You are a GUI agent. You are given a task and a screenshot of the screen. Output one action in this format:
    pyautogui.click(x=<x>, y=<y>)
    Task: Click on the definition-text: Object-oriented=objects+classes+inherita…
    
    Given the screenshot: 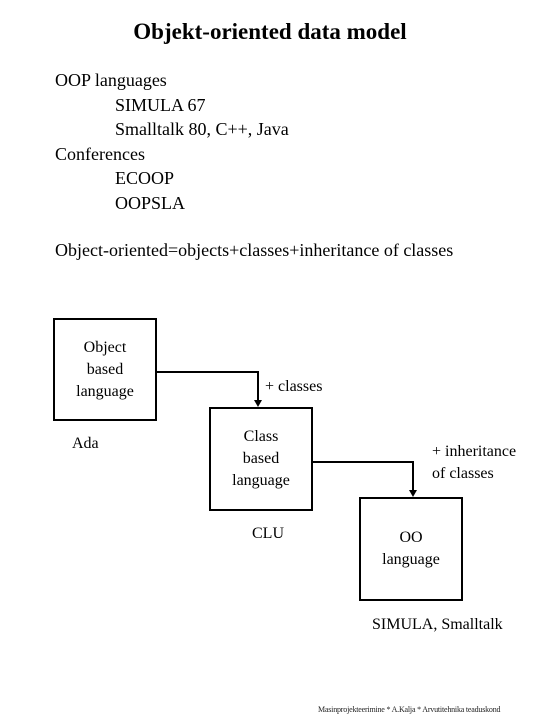 What is the action you would take?
    pyautogui.click(x=254, y=250)
    